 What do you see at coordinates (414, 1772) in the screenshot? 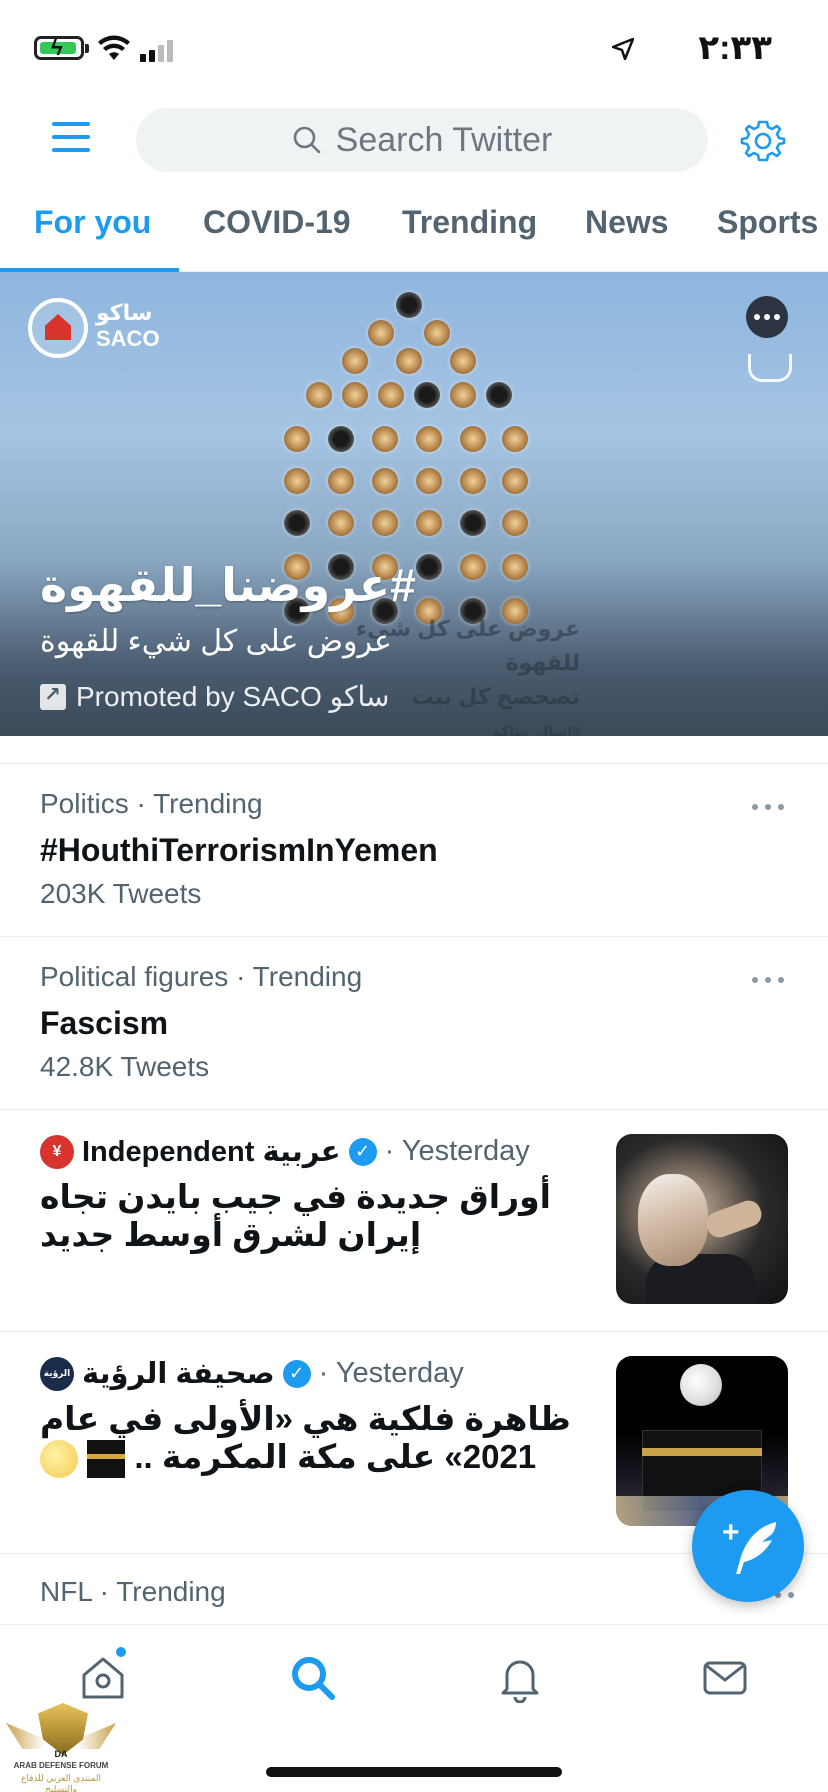
I see `home-indicator-bar` at bounding box center [414, 1772].